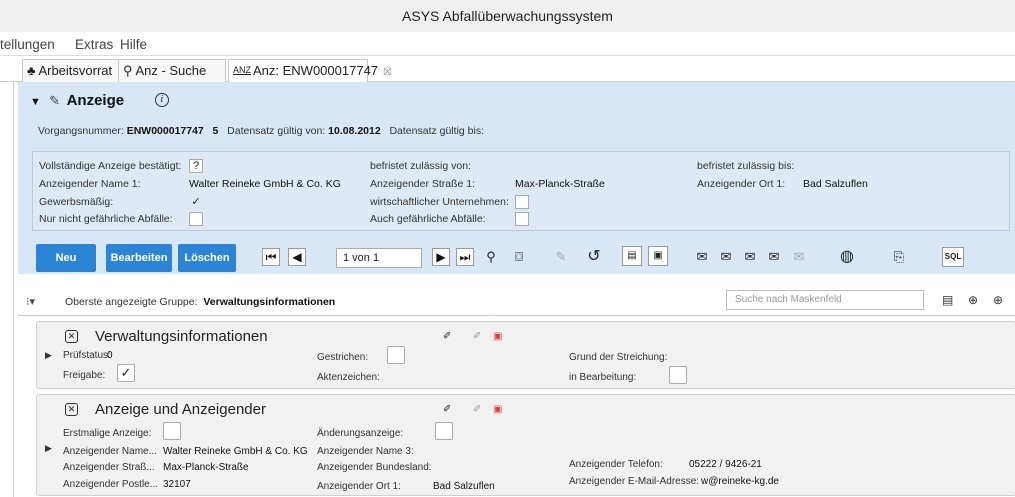  Describe the element at coordinates (30, 301) in the screenshot. I see `group-menu-icon: ⁝▾` at that location.